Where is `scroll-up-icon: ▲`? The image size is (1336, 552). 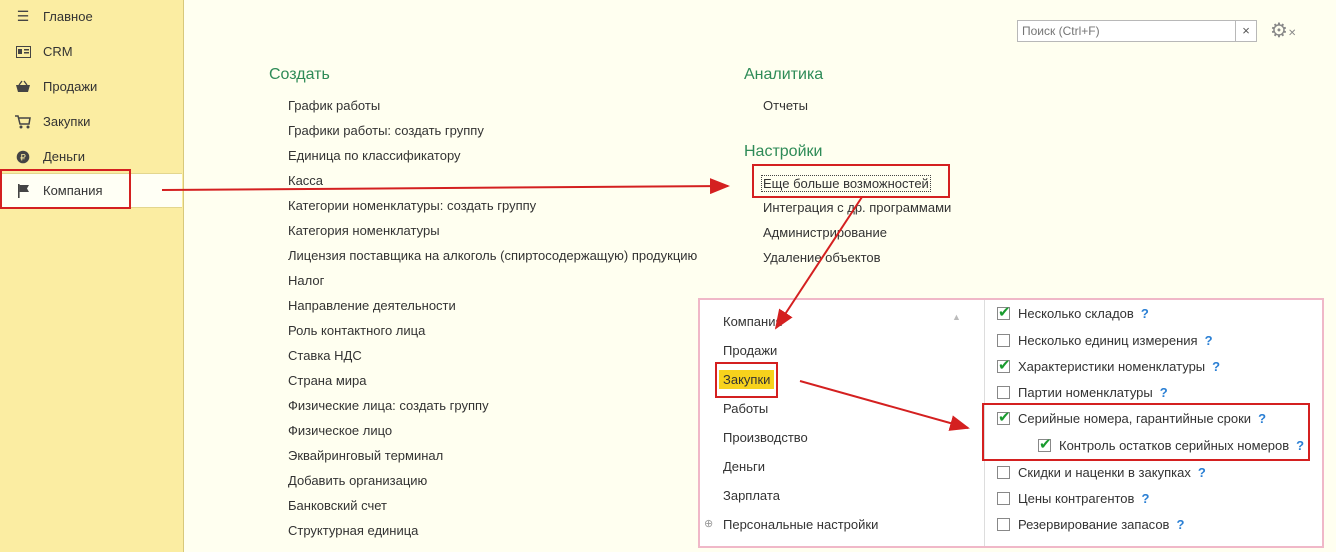 scroll-up-icon: ▲ is located at coordinates (956, 317).